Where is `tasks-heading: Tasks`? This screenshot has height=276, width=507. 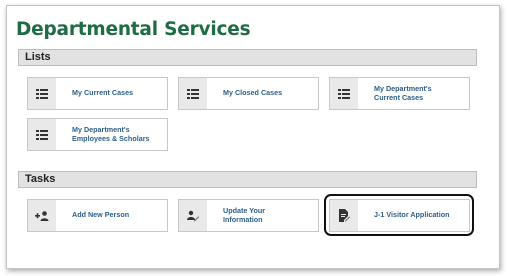
tasks-heading: Tasks is located at coordinates (40, 179).